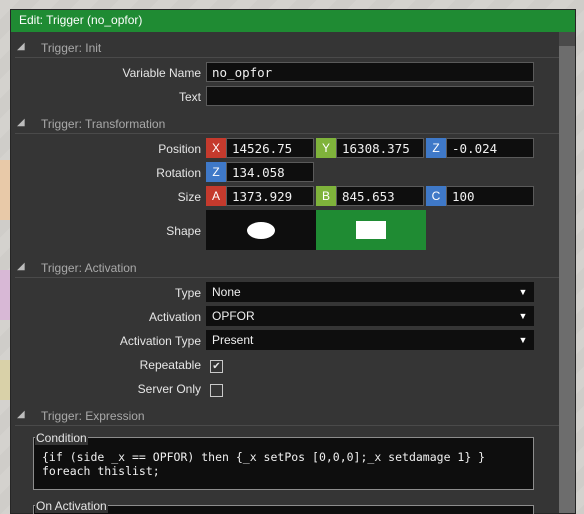  What do you see at coordinates (179, 149) in the screenshot?
I see `position-label: Position` at bounding box center [179, 149].